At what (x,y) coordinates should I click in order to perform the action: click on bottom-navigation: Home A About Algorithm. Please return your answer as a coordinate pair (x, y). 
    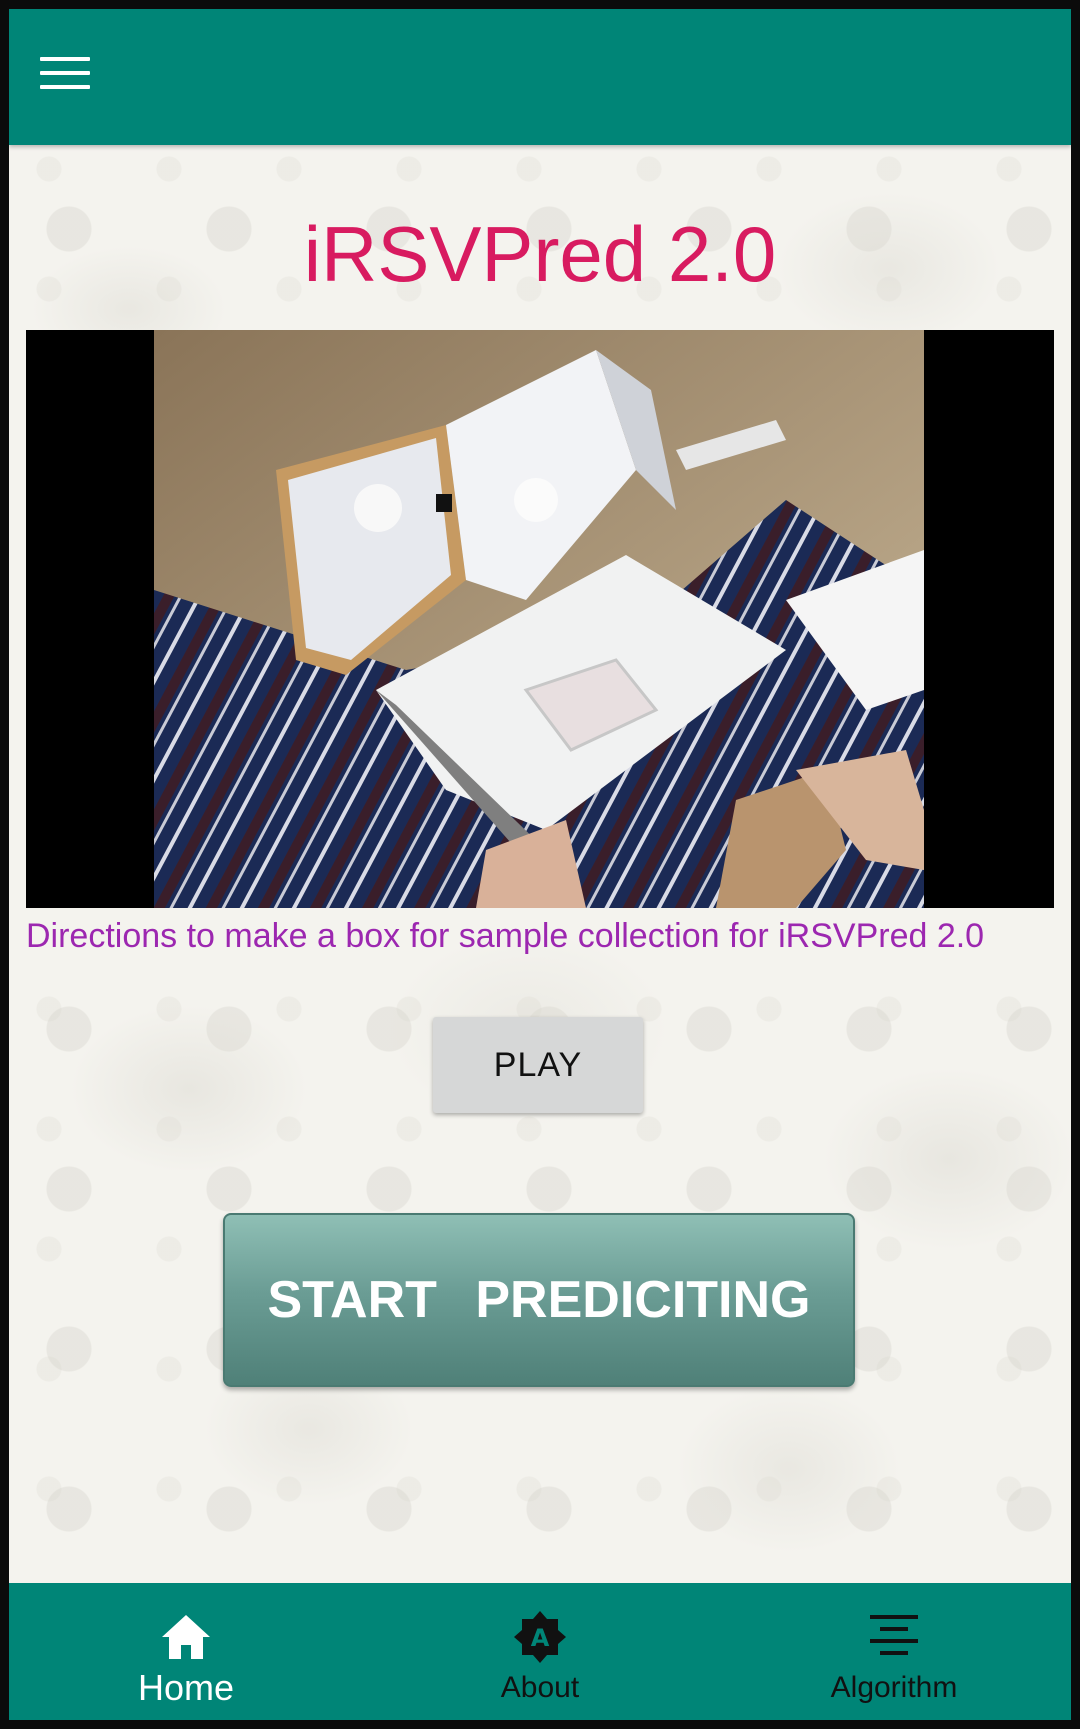
    Looking at the image, I should click on (540, 1651).